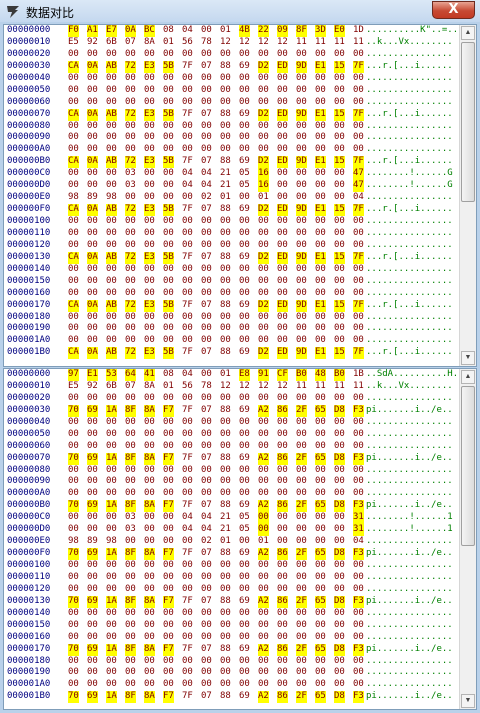  Describe the element at coordinates (149, 43) in the screenshot. I see `hex-byte: 8A` at that location.